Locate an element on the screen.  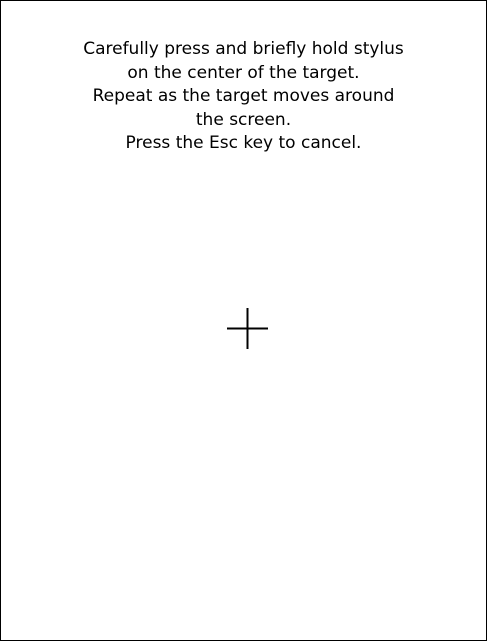
crosshair-icon is located at coordinates (247, 328).